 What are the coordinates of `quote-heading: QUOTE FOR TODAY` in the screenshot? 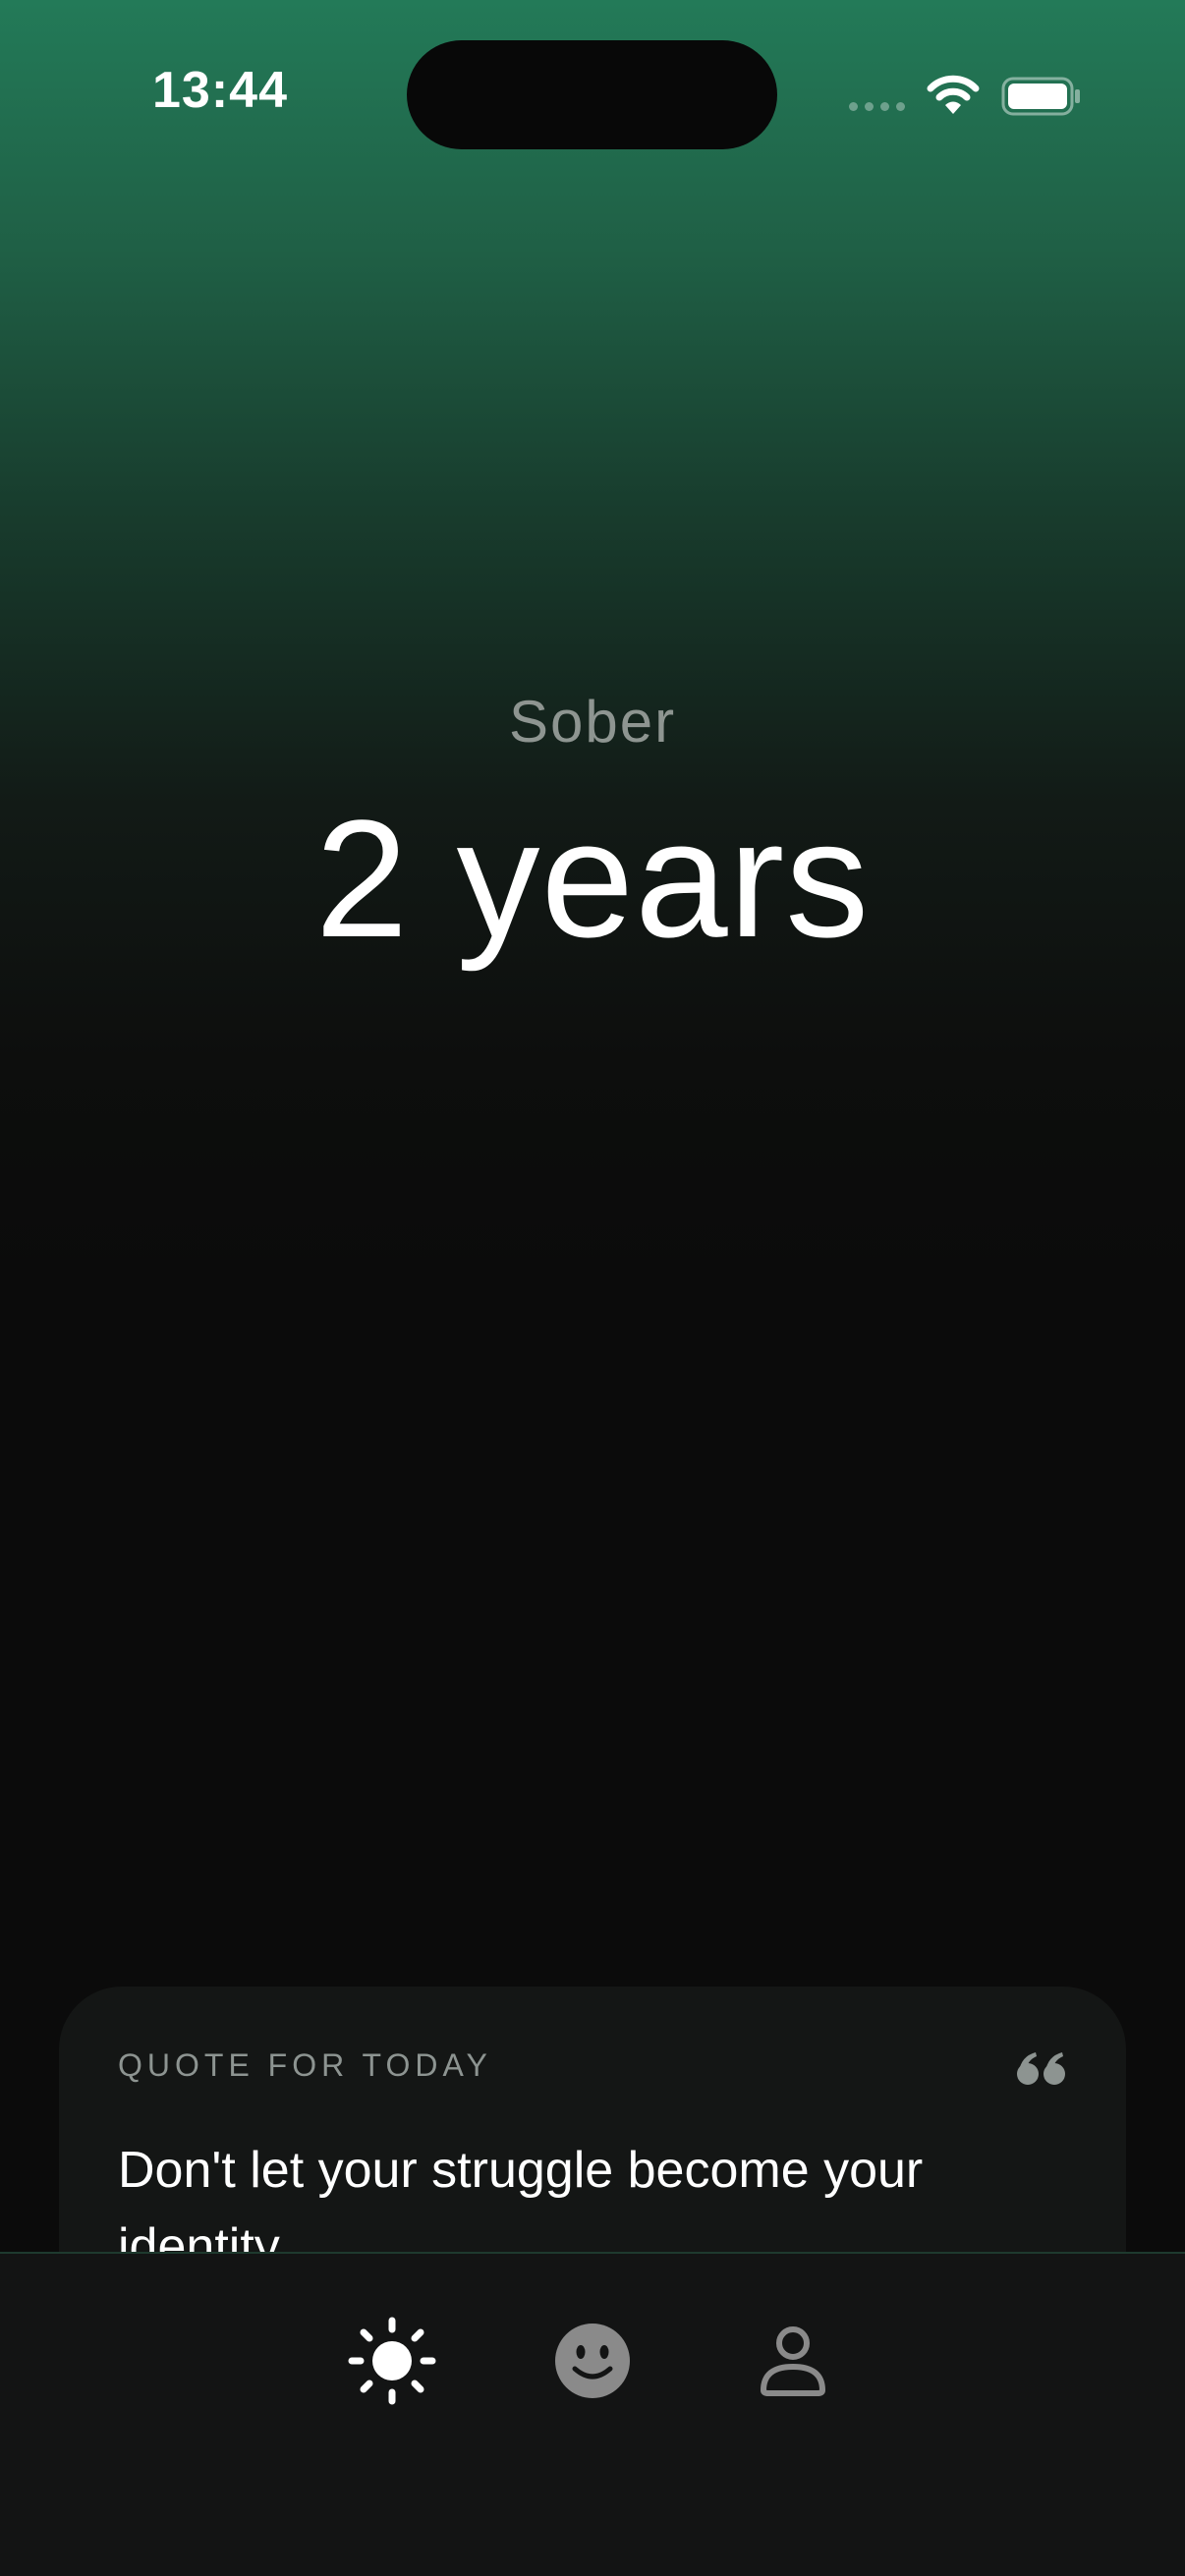 It's located at (305, 2065).